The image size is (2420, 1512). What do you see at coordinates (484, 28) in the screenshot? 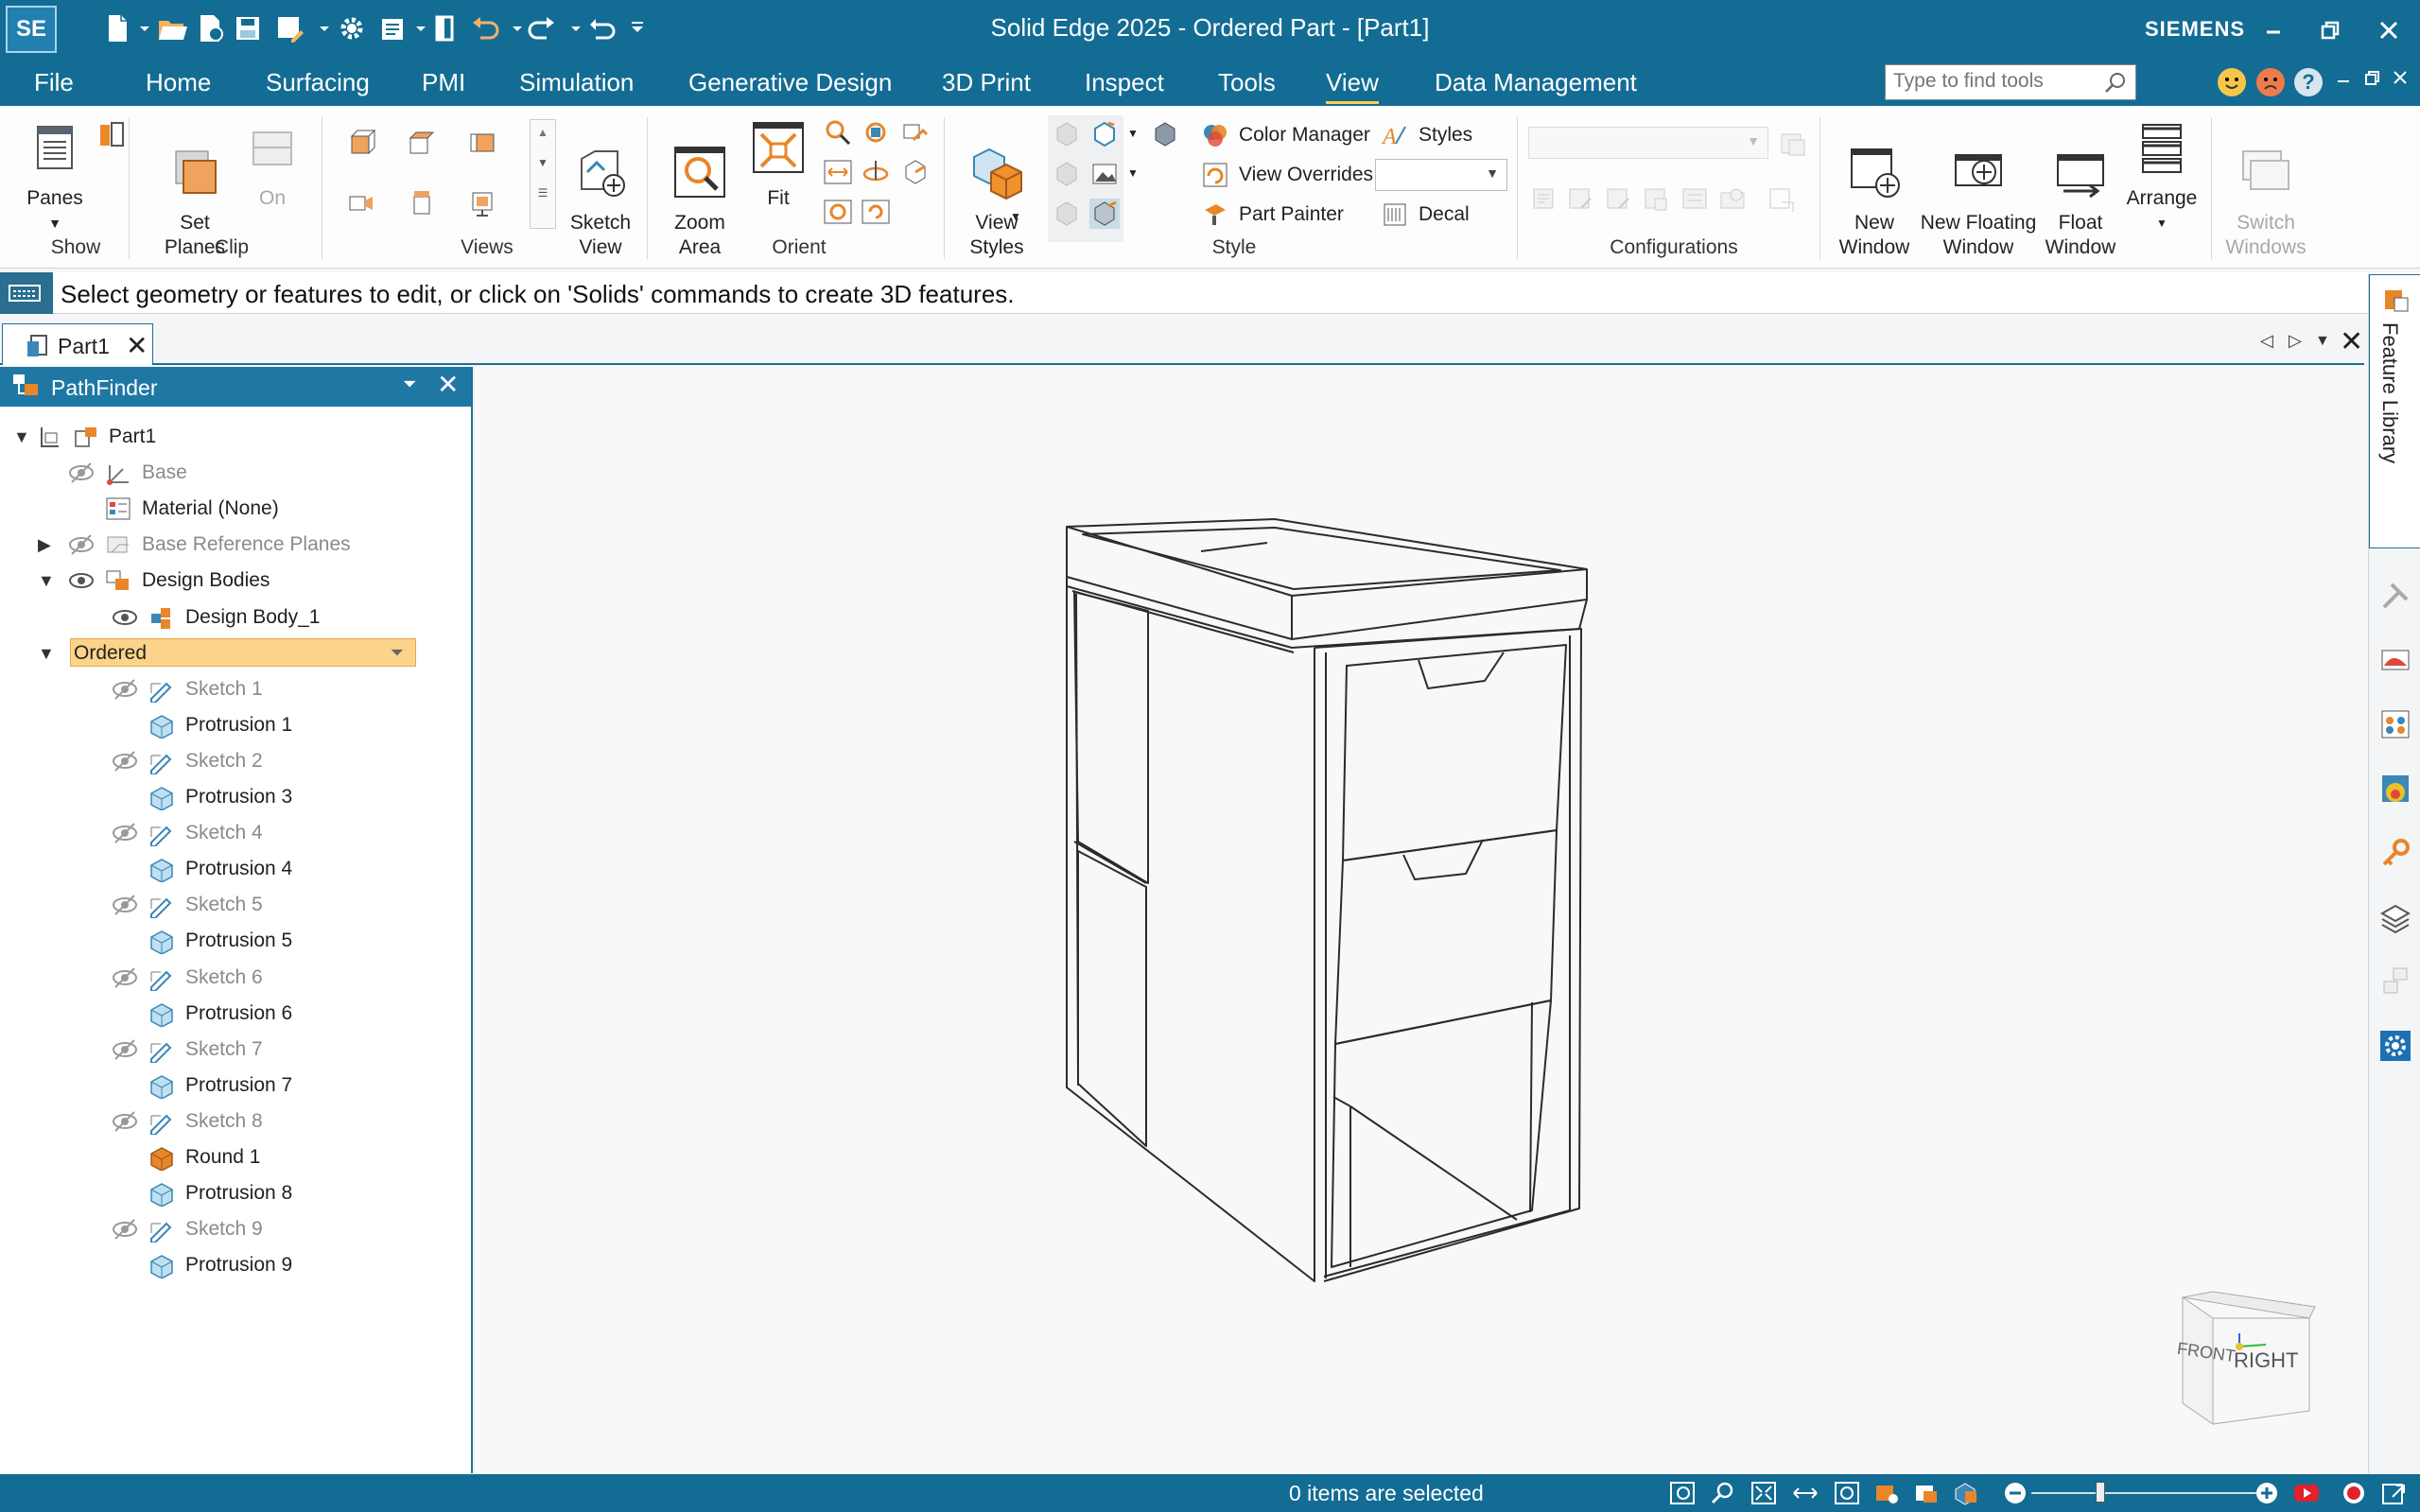
I see `undo-icon` at bounding box center [484, 28].